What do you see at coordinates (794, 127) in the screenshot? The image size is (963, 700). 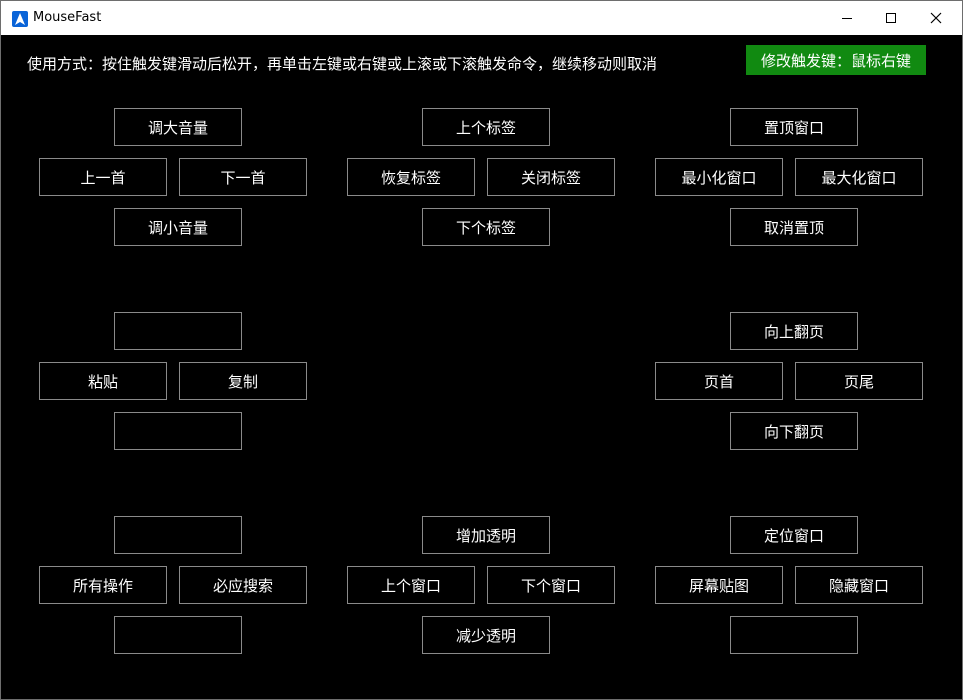 I see `pin-window-button: 置顶窗口` at bounding box center [794, 127].